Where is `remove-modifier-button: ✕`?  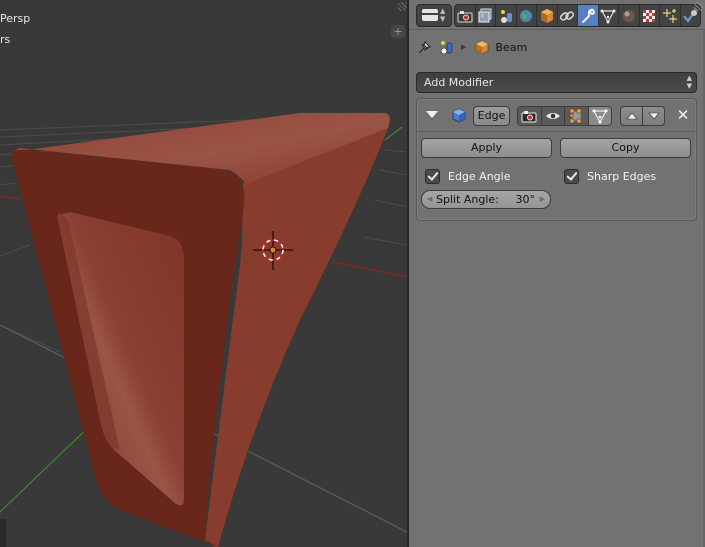 remove-modifier-button: ✕ is located at coordinates (683, 115).